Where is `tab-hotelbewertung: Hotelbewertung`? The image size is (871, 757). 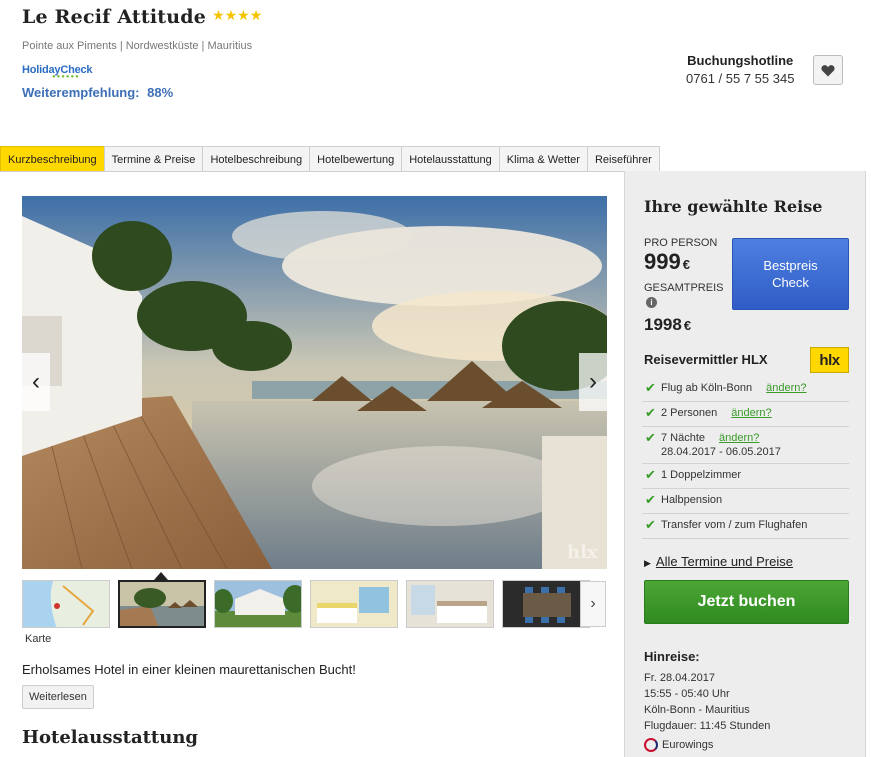 tab-hotelbewertung: Hotelbewertung is located at coordinates (356, 159).